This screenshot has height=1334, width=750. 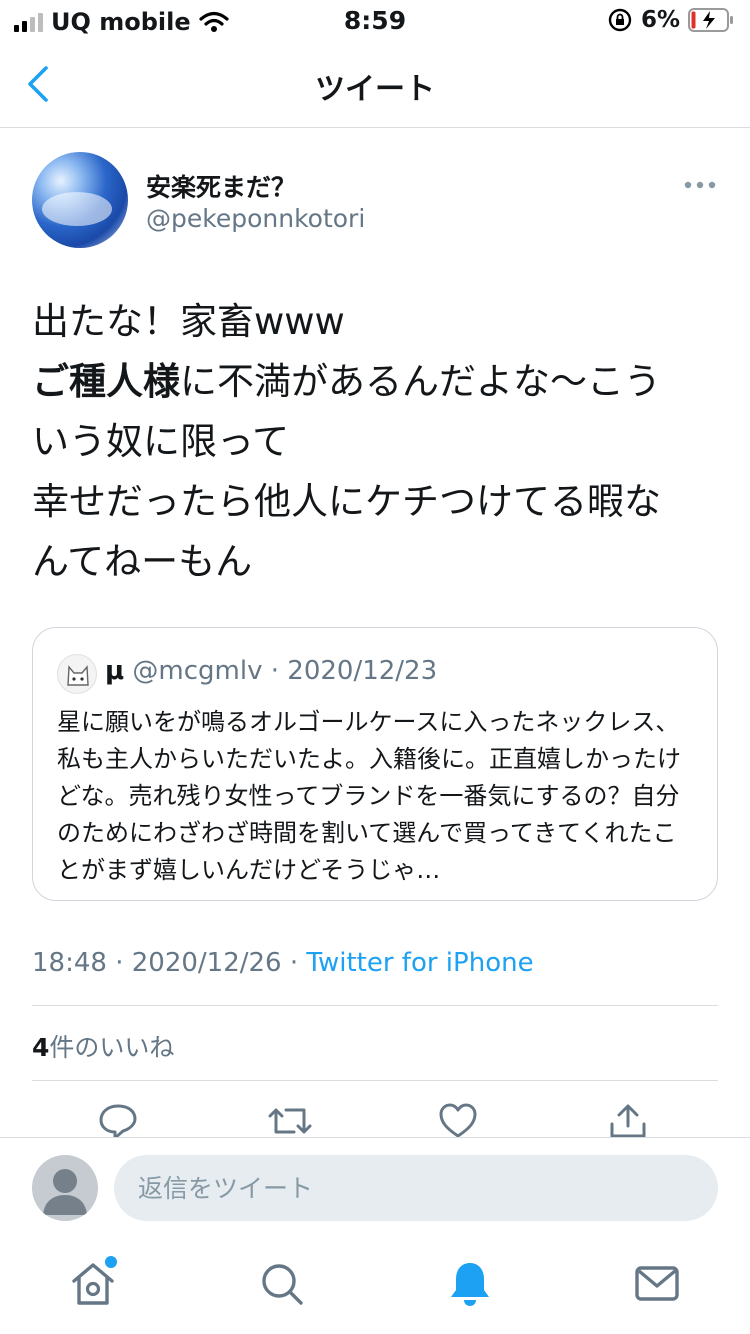 What do you see at coordinates (206, 963) in the screenshot?
I see `tweet-date: 2020/12/26` at bounding box center [206, 963].